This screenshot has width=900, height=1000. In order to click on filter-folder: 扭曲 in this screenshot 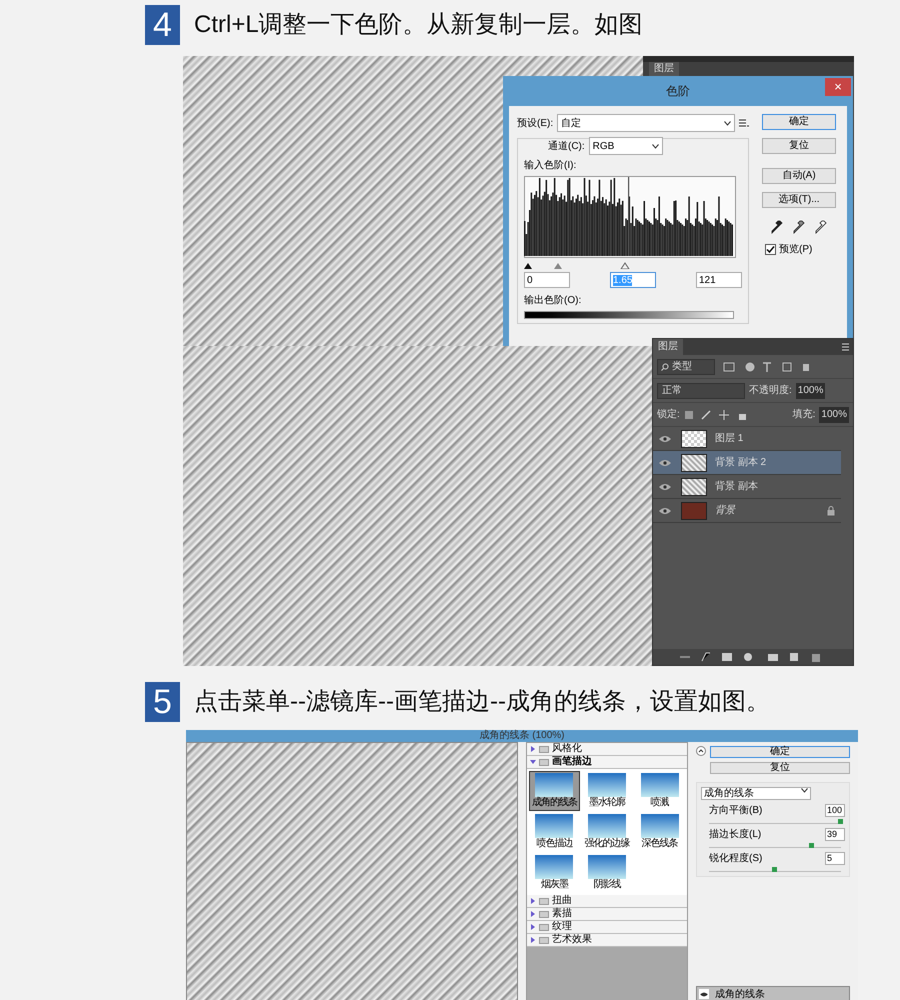, I will do `click(607, 901)`.